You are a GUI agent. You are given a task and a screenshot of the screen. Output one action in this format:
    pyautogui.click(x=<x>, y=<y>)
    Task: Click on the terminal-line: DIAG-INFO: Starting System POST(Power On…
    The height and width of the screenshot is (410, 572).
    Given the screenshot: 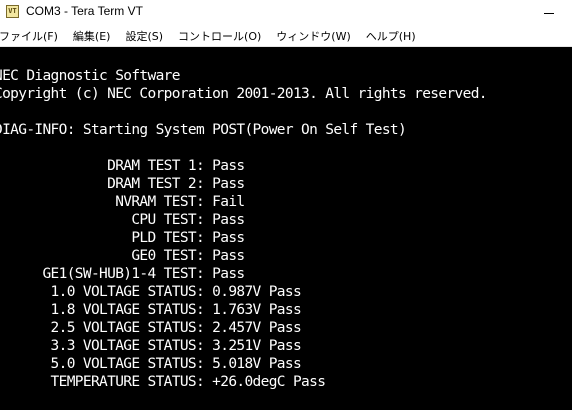 What is the action you would take?
    pyautogui.click(x=203, y=130)
    